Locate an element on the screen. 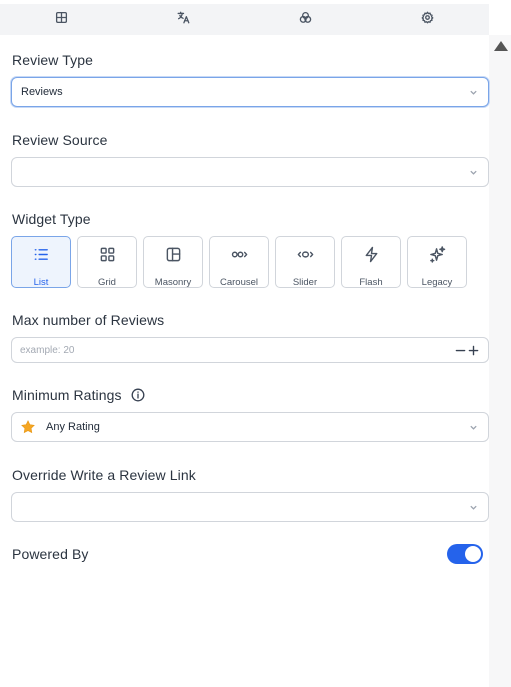 This screenshot has height=687, width=511. tab-layout is located at coordinates (61, 19).